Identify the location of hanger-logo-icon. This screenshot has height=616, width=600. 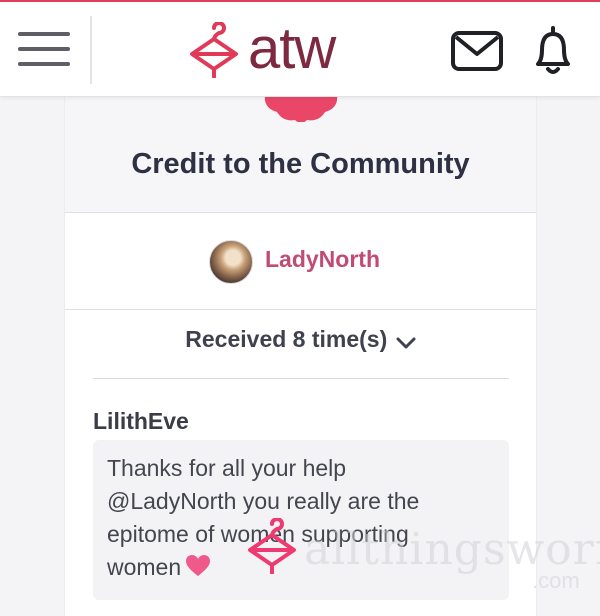
(214, 50).